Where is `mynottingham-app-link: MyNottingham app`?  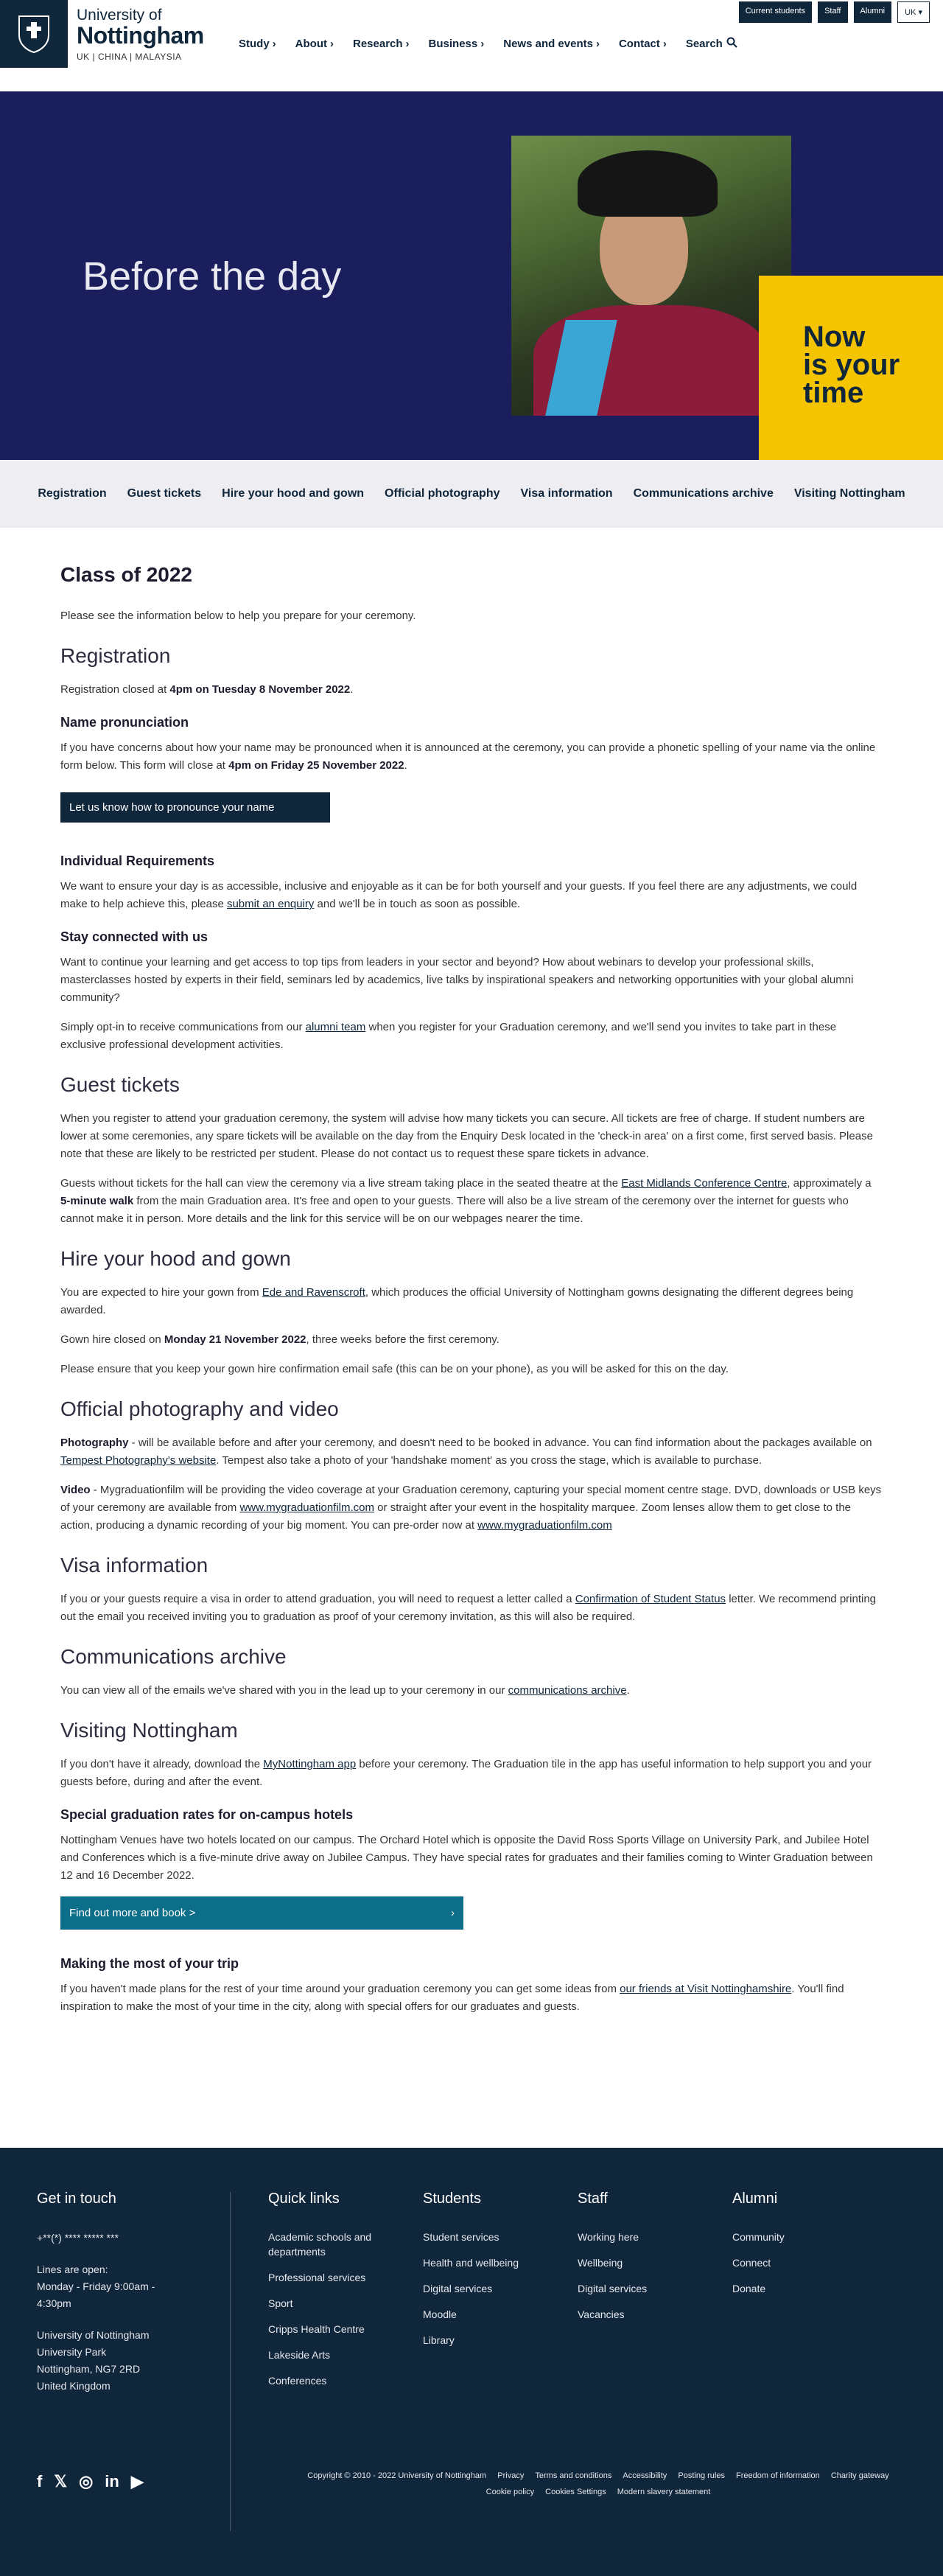
mynottingham-app-link: MyNottingham app is located at coordinates (309, 1764).